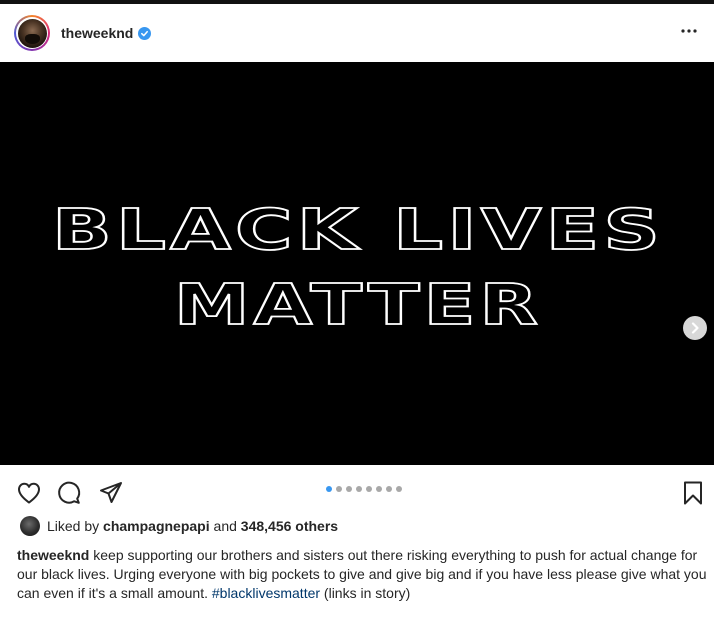  I want to click on profile-avatar, so click(32, 33).